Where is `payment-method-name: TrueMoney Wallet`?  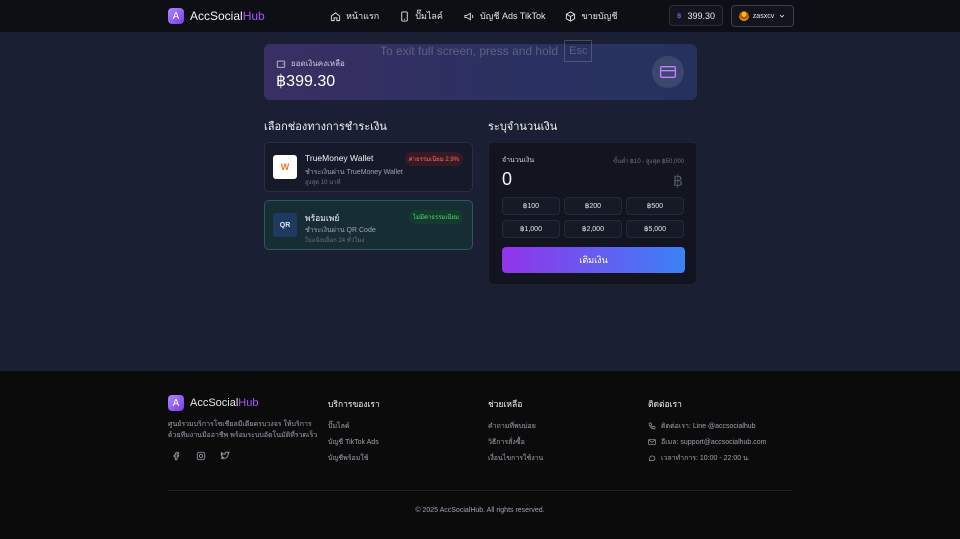 payment-method-name: TrueMoney Wallet is located at coordinates (339, 158).